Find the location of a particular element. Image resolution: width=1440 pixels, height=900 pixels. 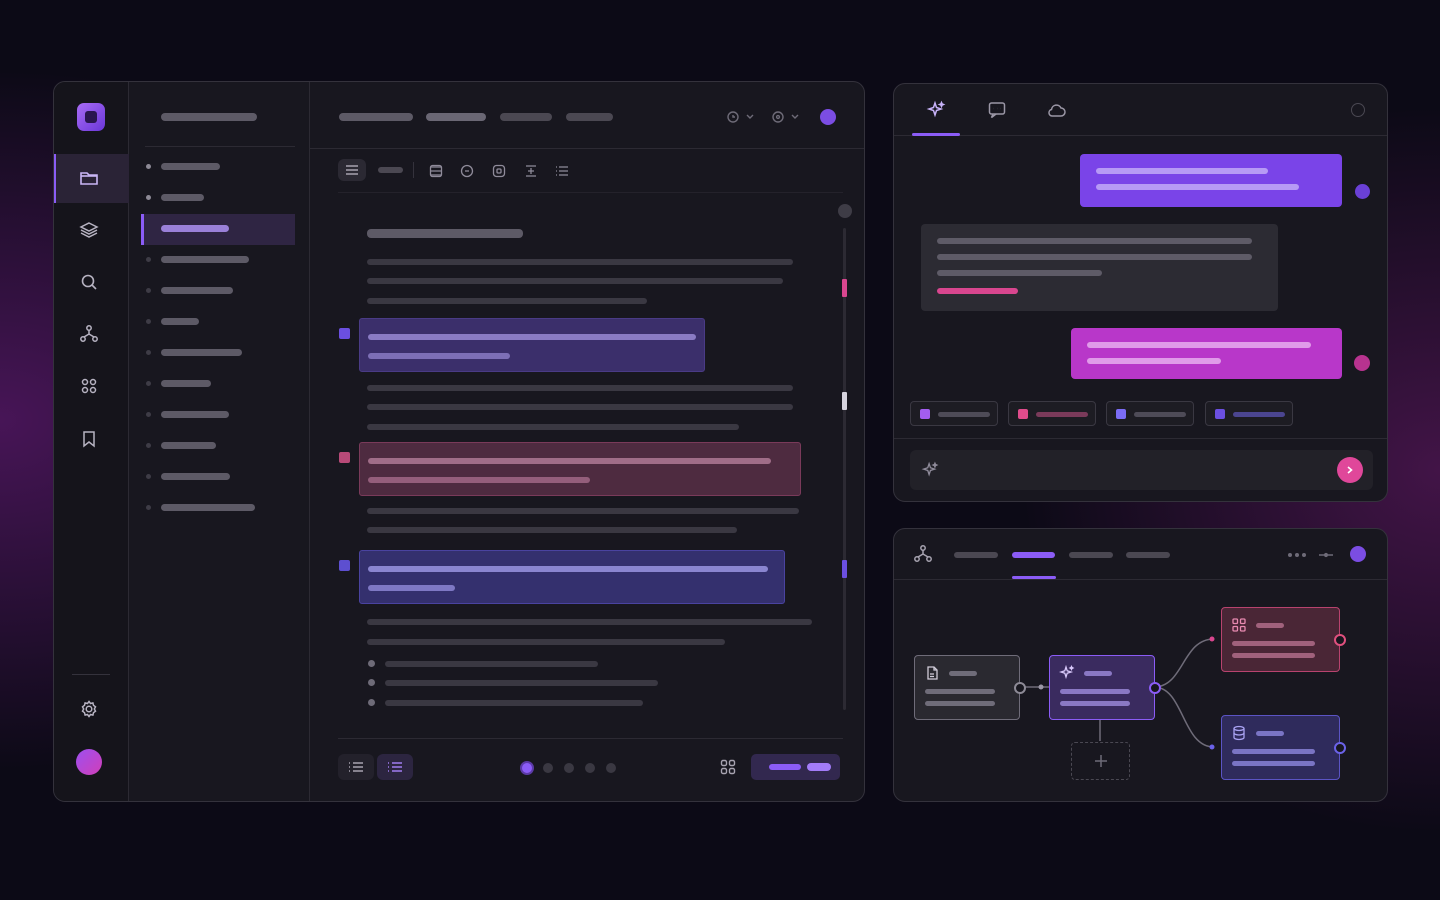

target-dropdown-icon is located at coordinates (788, 117).